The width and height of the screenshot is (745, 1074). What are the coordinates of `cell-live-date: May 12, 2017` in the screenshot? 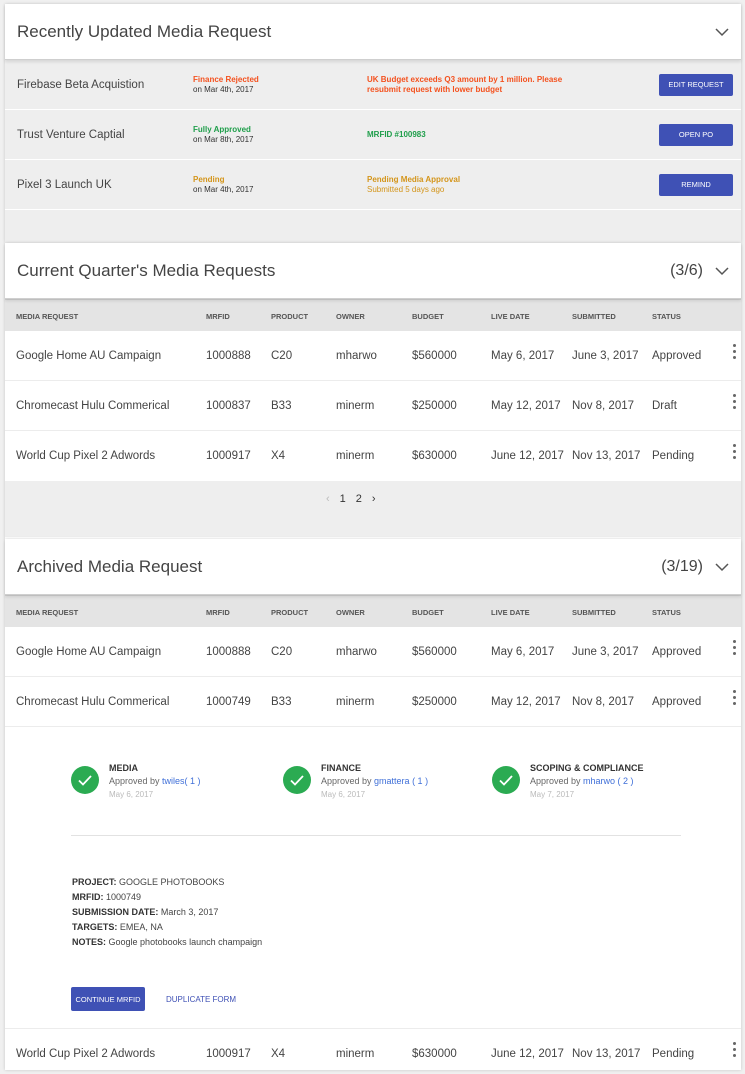 It's located at (526, 406).